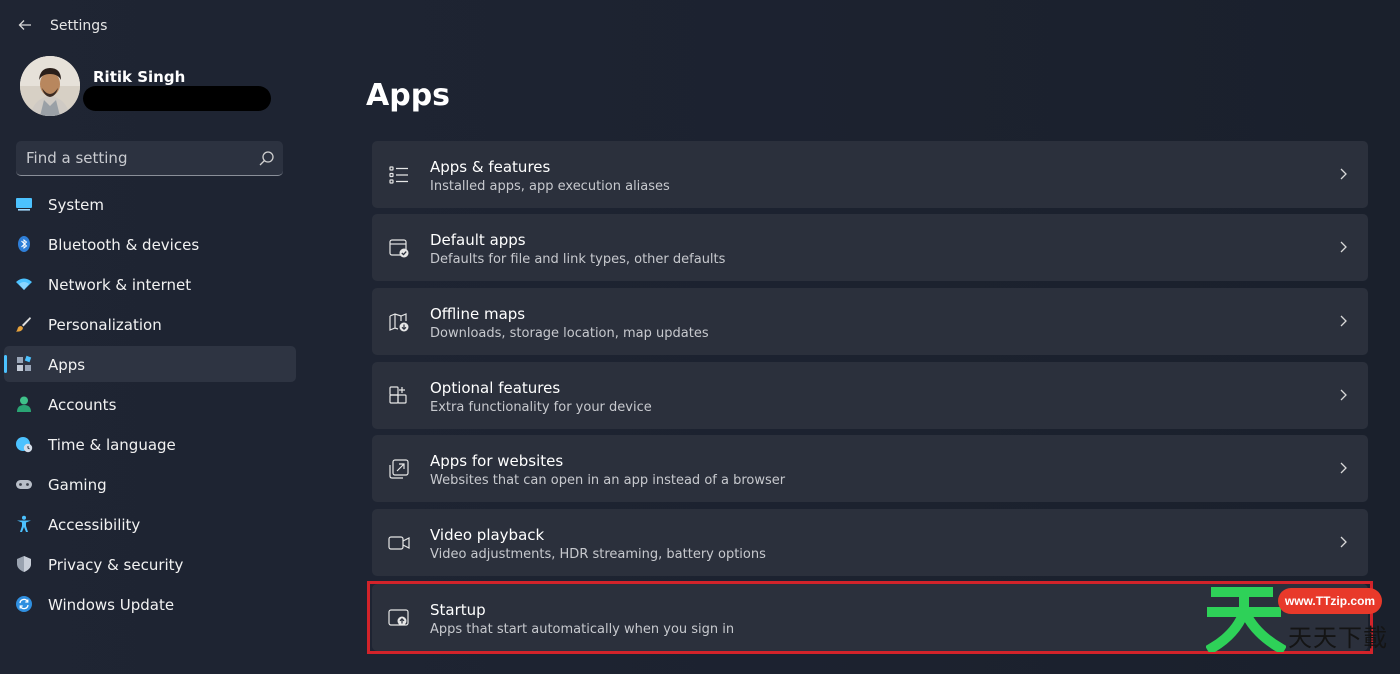 Image resolution: width=1400 pixels, height=674 pixels. Describe the element at coordinates (550, 186) in the screenshot. I see `card-subtitle: Installed apps, app execution aliases` at that location.